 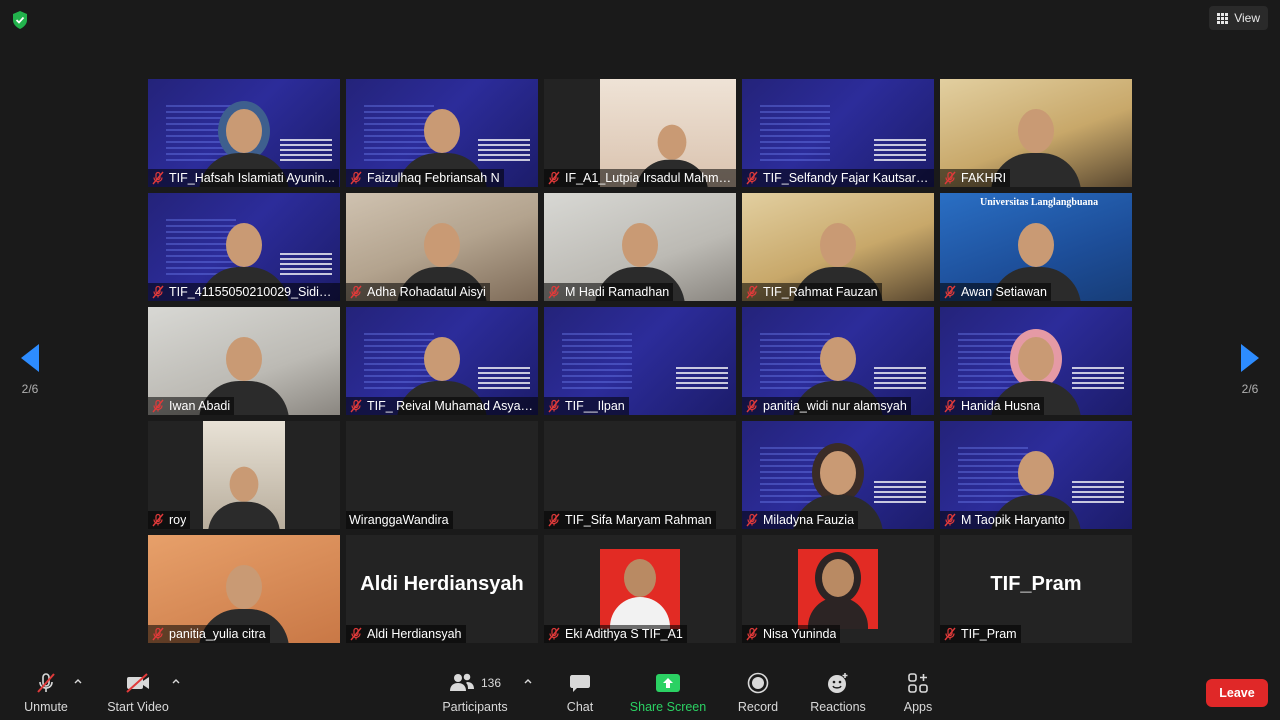 What do you see at coordinates (169, 520) in the screenshot?
I see `participant-name-label: roy` at bounding box center [169, 520].